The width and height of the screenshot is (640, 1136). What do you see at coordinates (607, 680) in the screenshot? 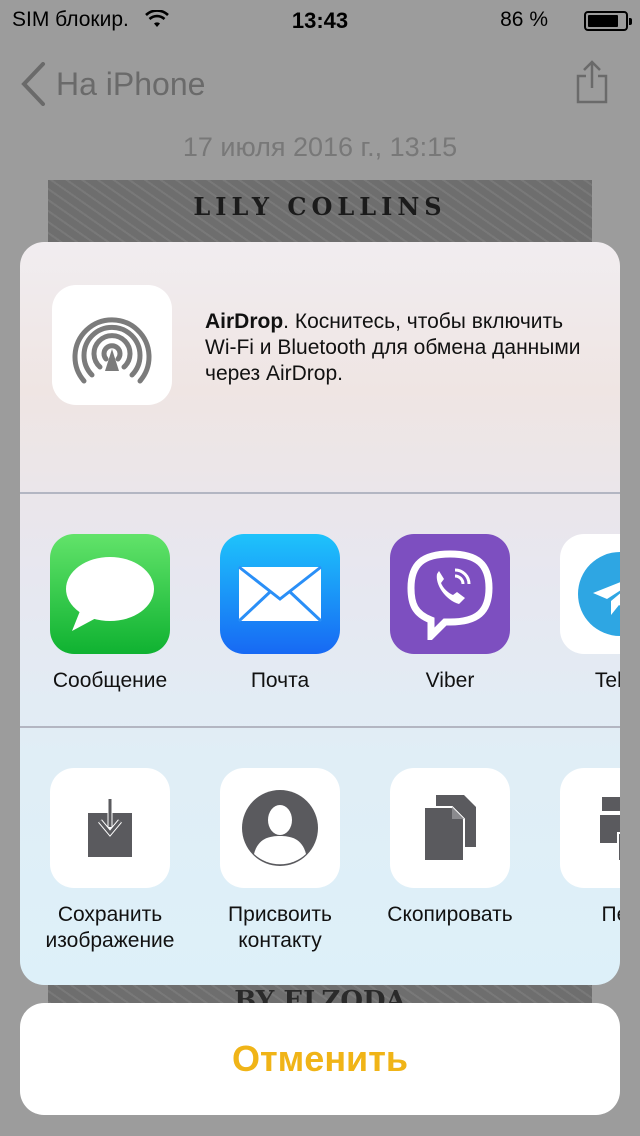
I see `share-app-label: Teleg` at bounding box center [607, 680].